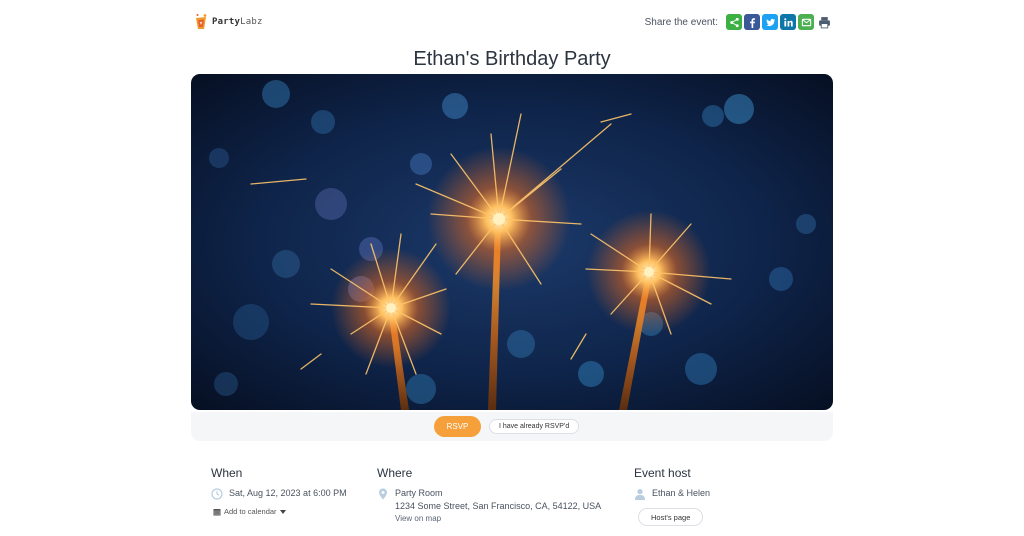  I want to click on host-heading: Event host, so click(662, 473).